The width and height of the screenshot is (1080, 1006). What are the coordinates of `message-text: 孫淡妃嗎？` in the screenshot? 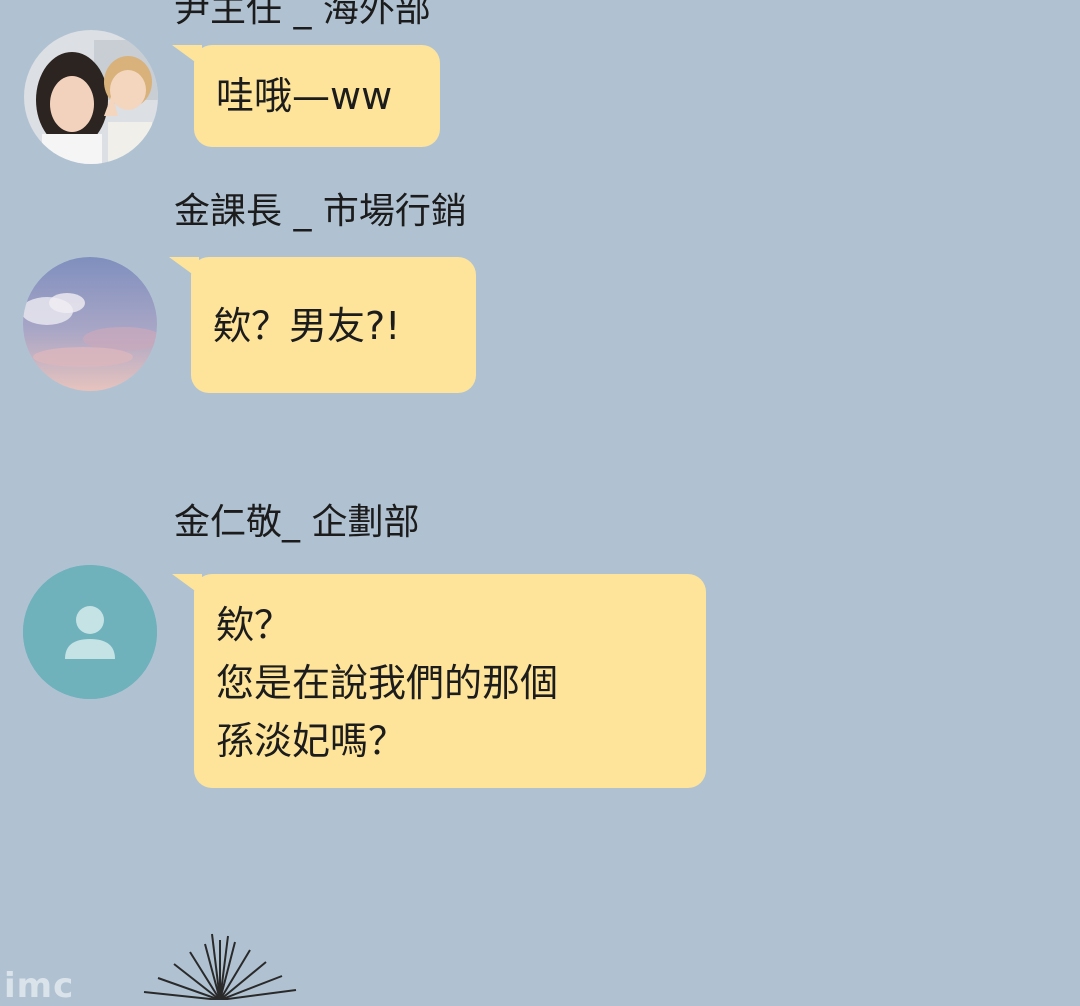 It's located at (311, 741).